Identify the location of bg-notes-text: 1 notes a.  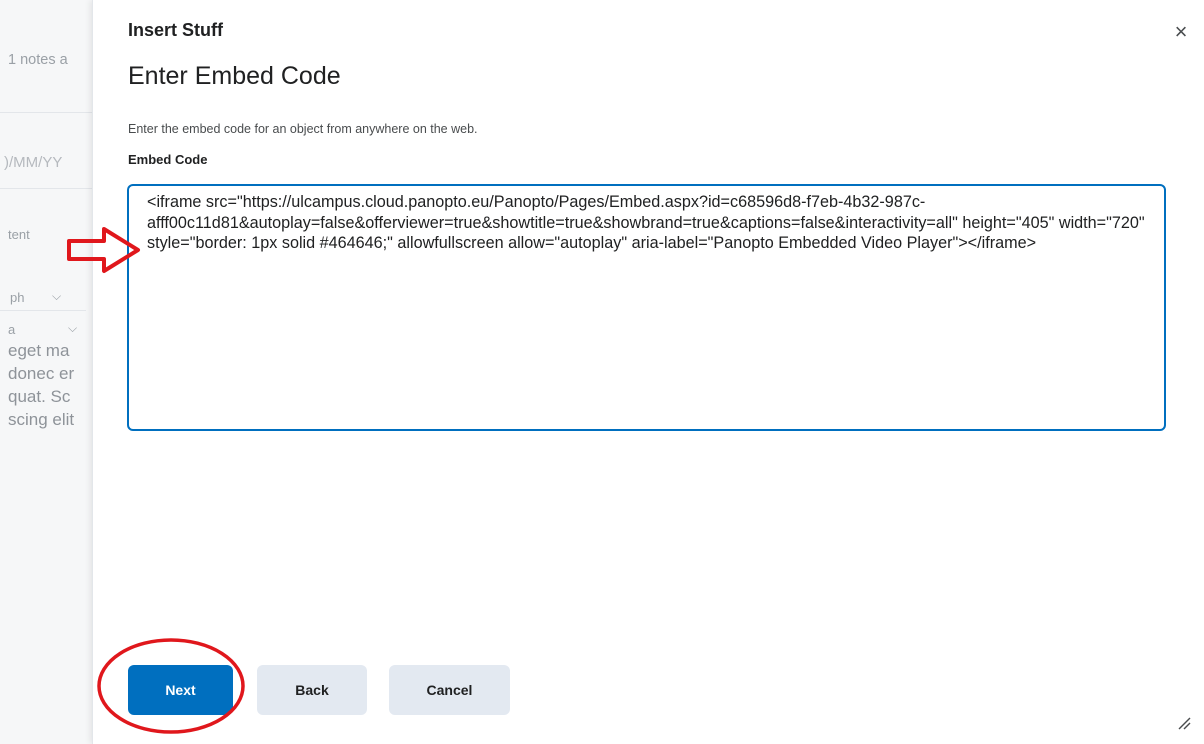
(38, 60).